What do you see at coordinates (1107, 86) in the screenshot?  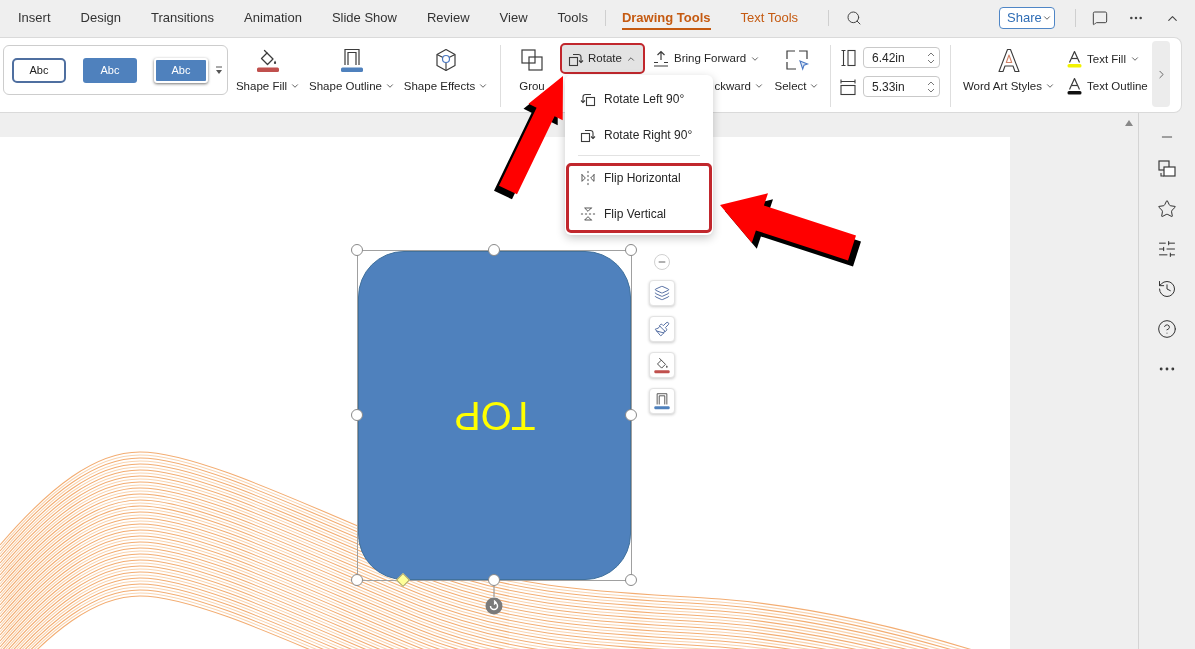 I see `text-format-button: Text Outline` at bounding box center [1107, 86].